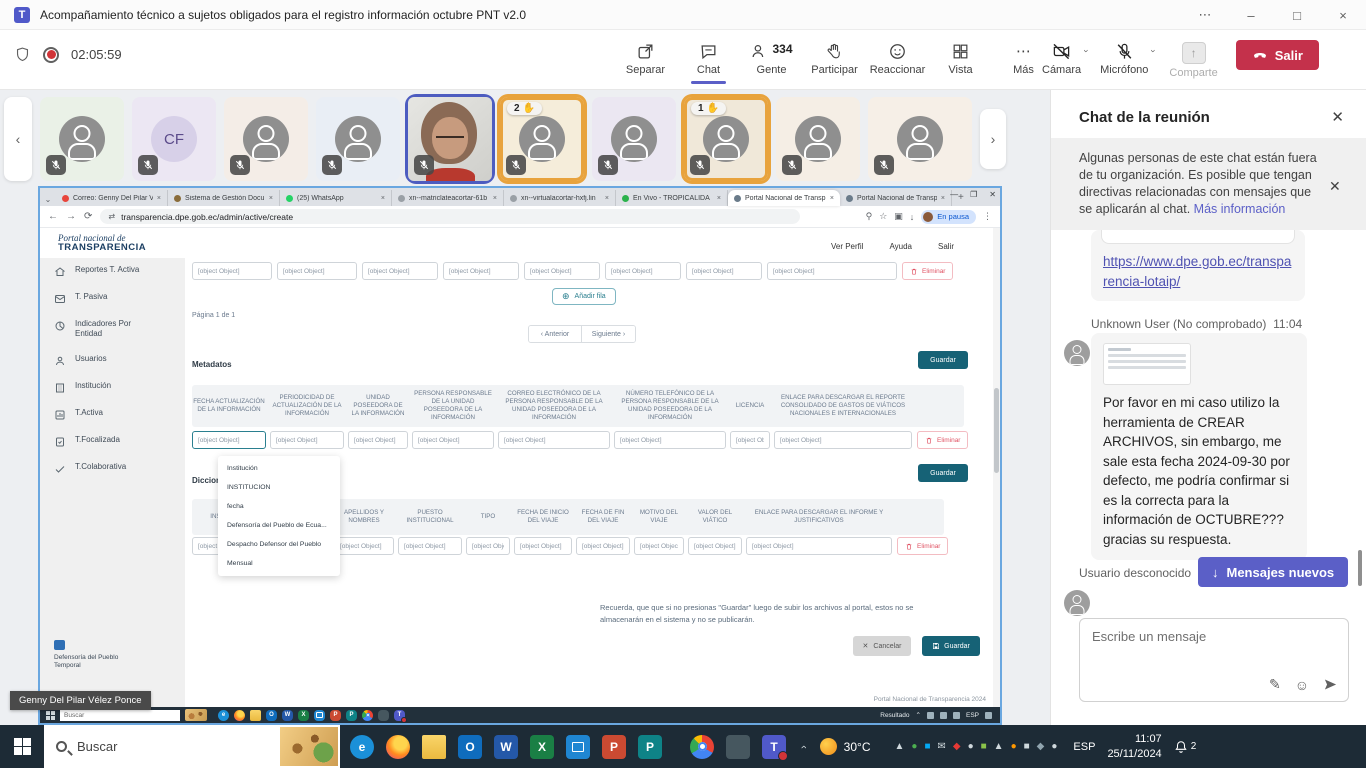 The height and width of the screenshot is (768, 1366). I want to click on sidebar-item-usuarios: Usuarios, so click(112, 360).